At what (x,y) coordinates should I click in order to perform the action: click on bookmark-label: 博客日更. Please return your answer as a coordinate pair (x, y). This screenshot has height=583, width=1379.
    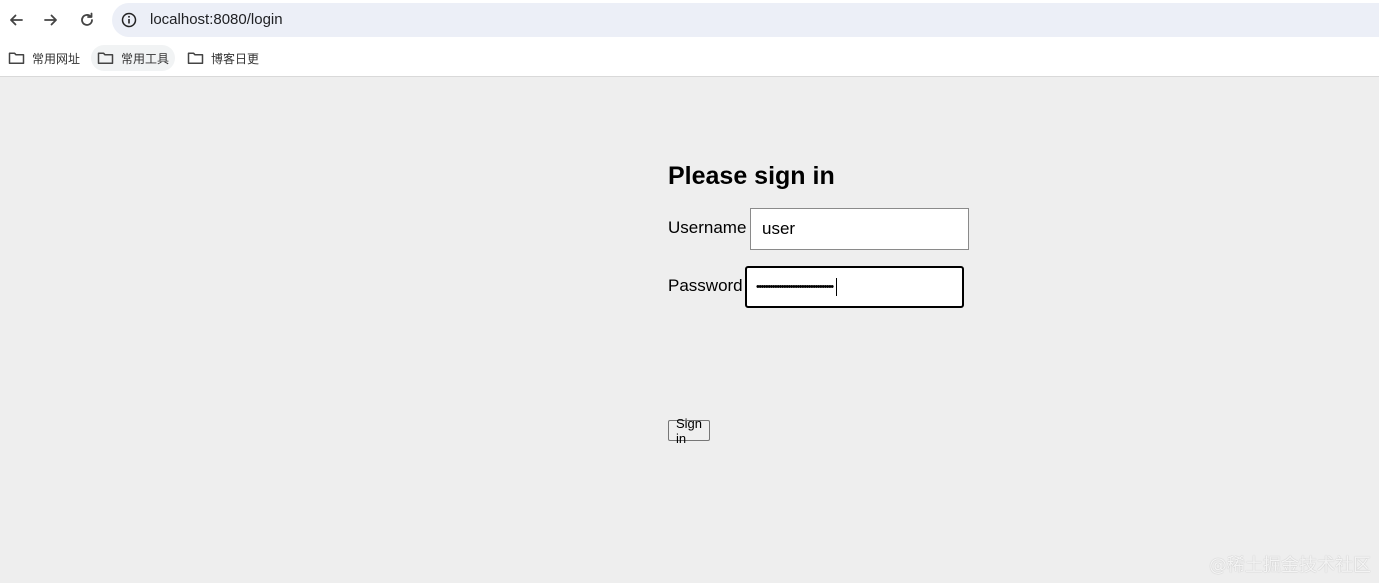
    Looking at the image, I should click on (235, 58).